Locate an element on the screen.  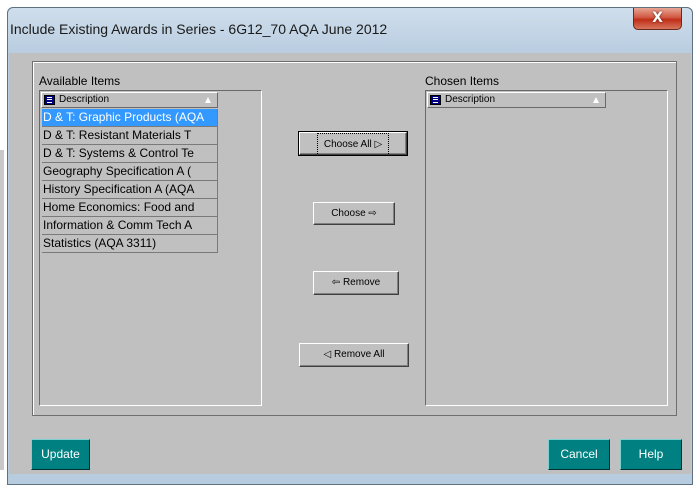
available-items-label: Available Items is located at coordinates (80, 81).